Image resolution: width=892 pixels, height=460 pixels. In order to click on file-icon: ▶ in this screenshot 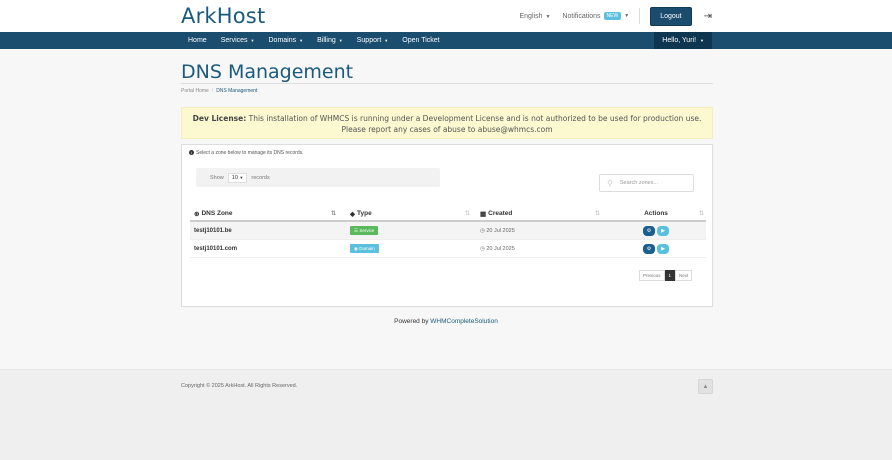, I will do `click(663, 248)`.